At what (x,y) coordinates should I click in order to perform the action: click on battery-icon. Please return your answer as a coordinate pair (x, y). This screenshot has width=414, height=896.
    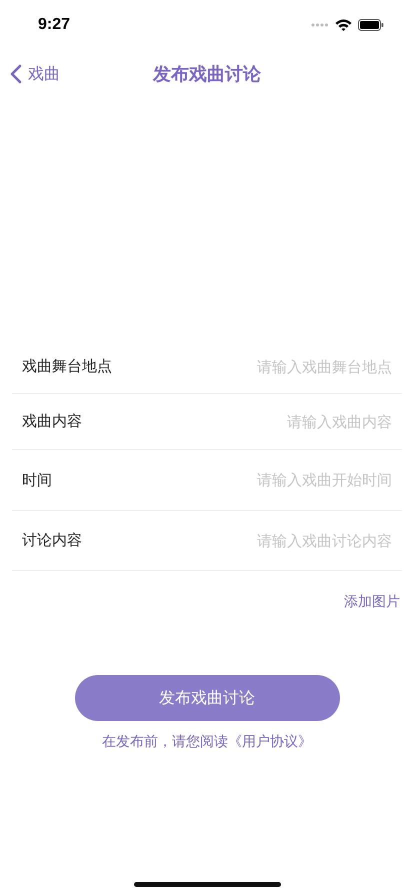
    Looking at the image, I should click on (371, 25).